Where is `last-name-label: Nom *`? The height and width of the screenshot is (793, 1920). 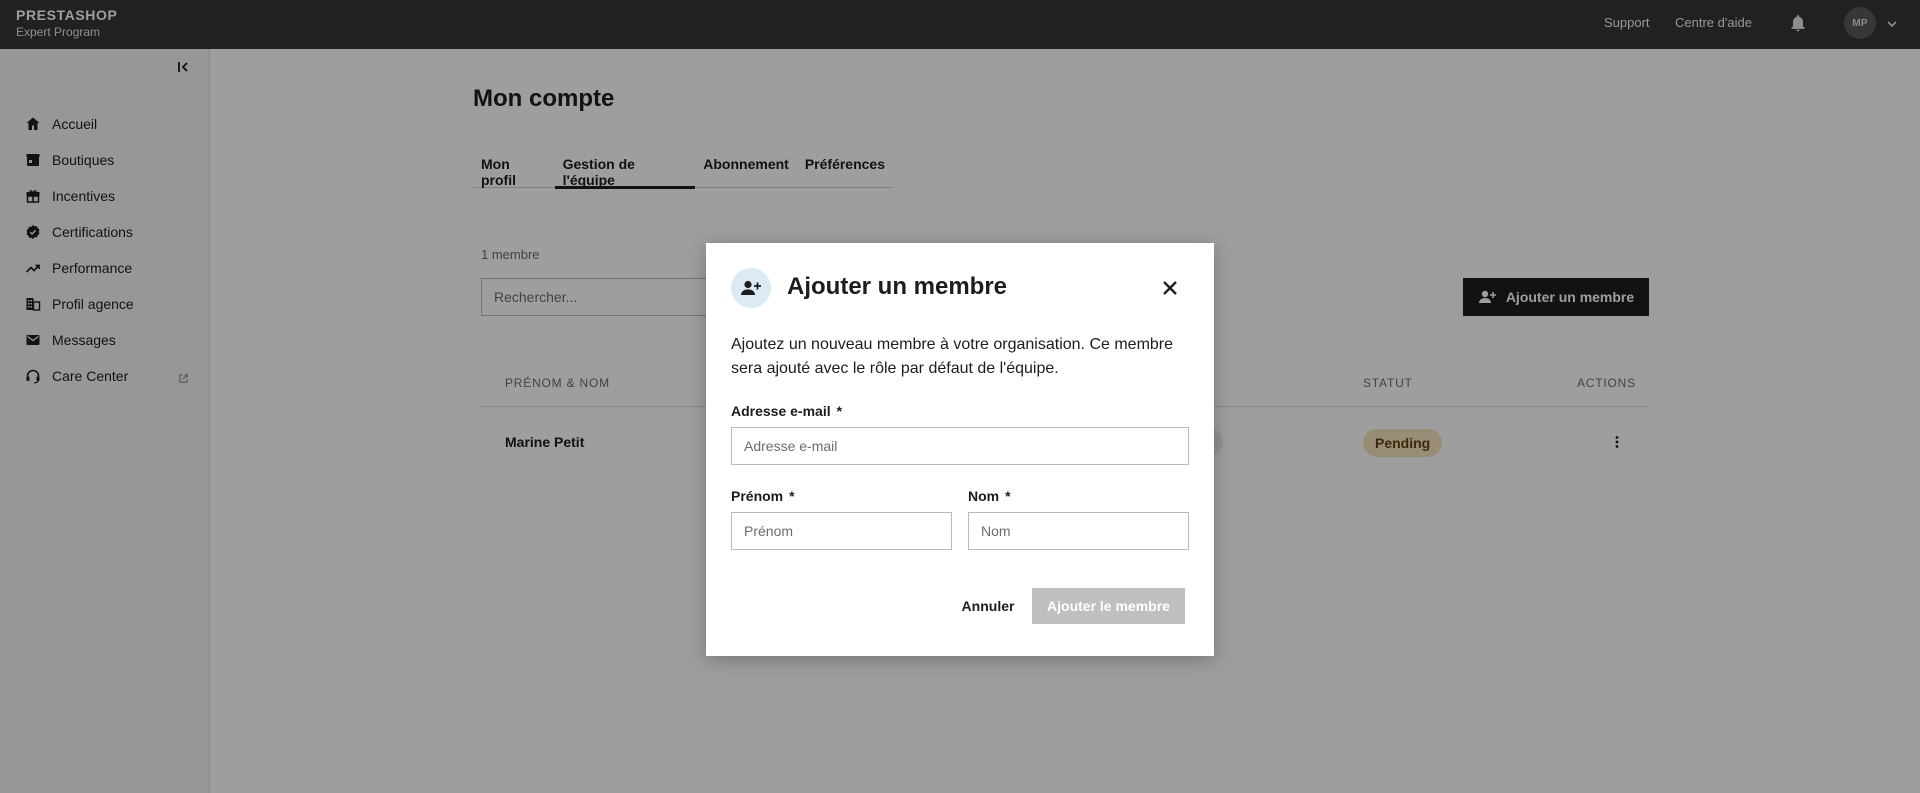 last-name-label: Nom * is located at coordinates (989, 496).